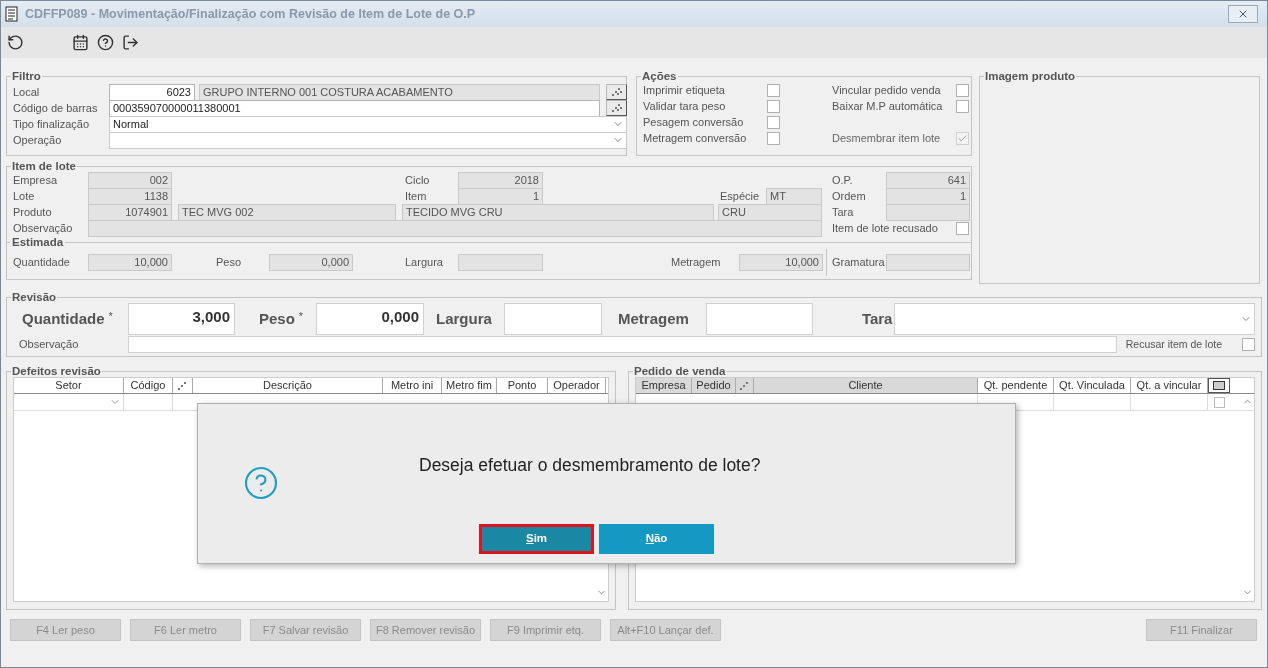  I want to click on column-header: Metro ini, so click(412, 385).